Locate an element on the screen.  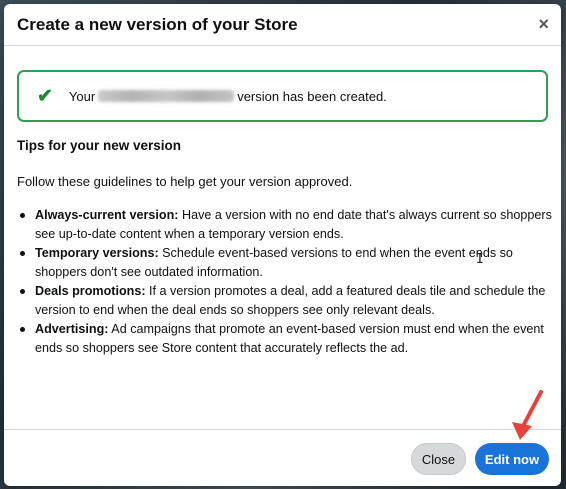
redacted-version-name is located at coordinates (166, 96).